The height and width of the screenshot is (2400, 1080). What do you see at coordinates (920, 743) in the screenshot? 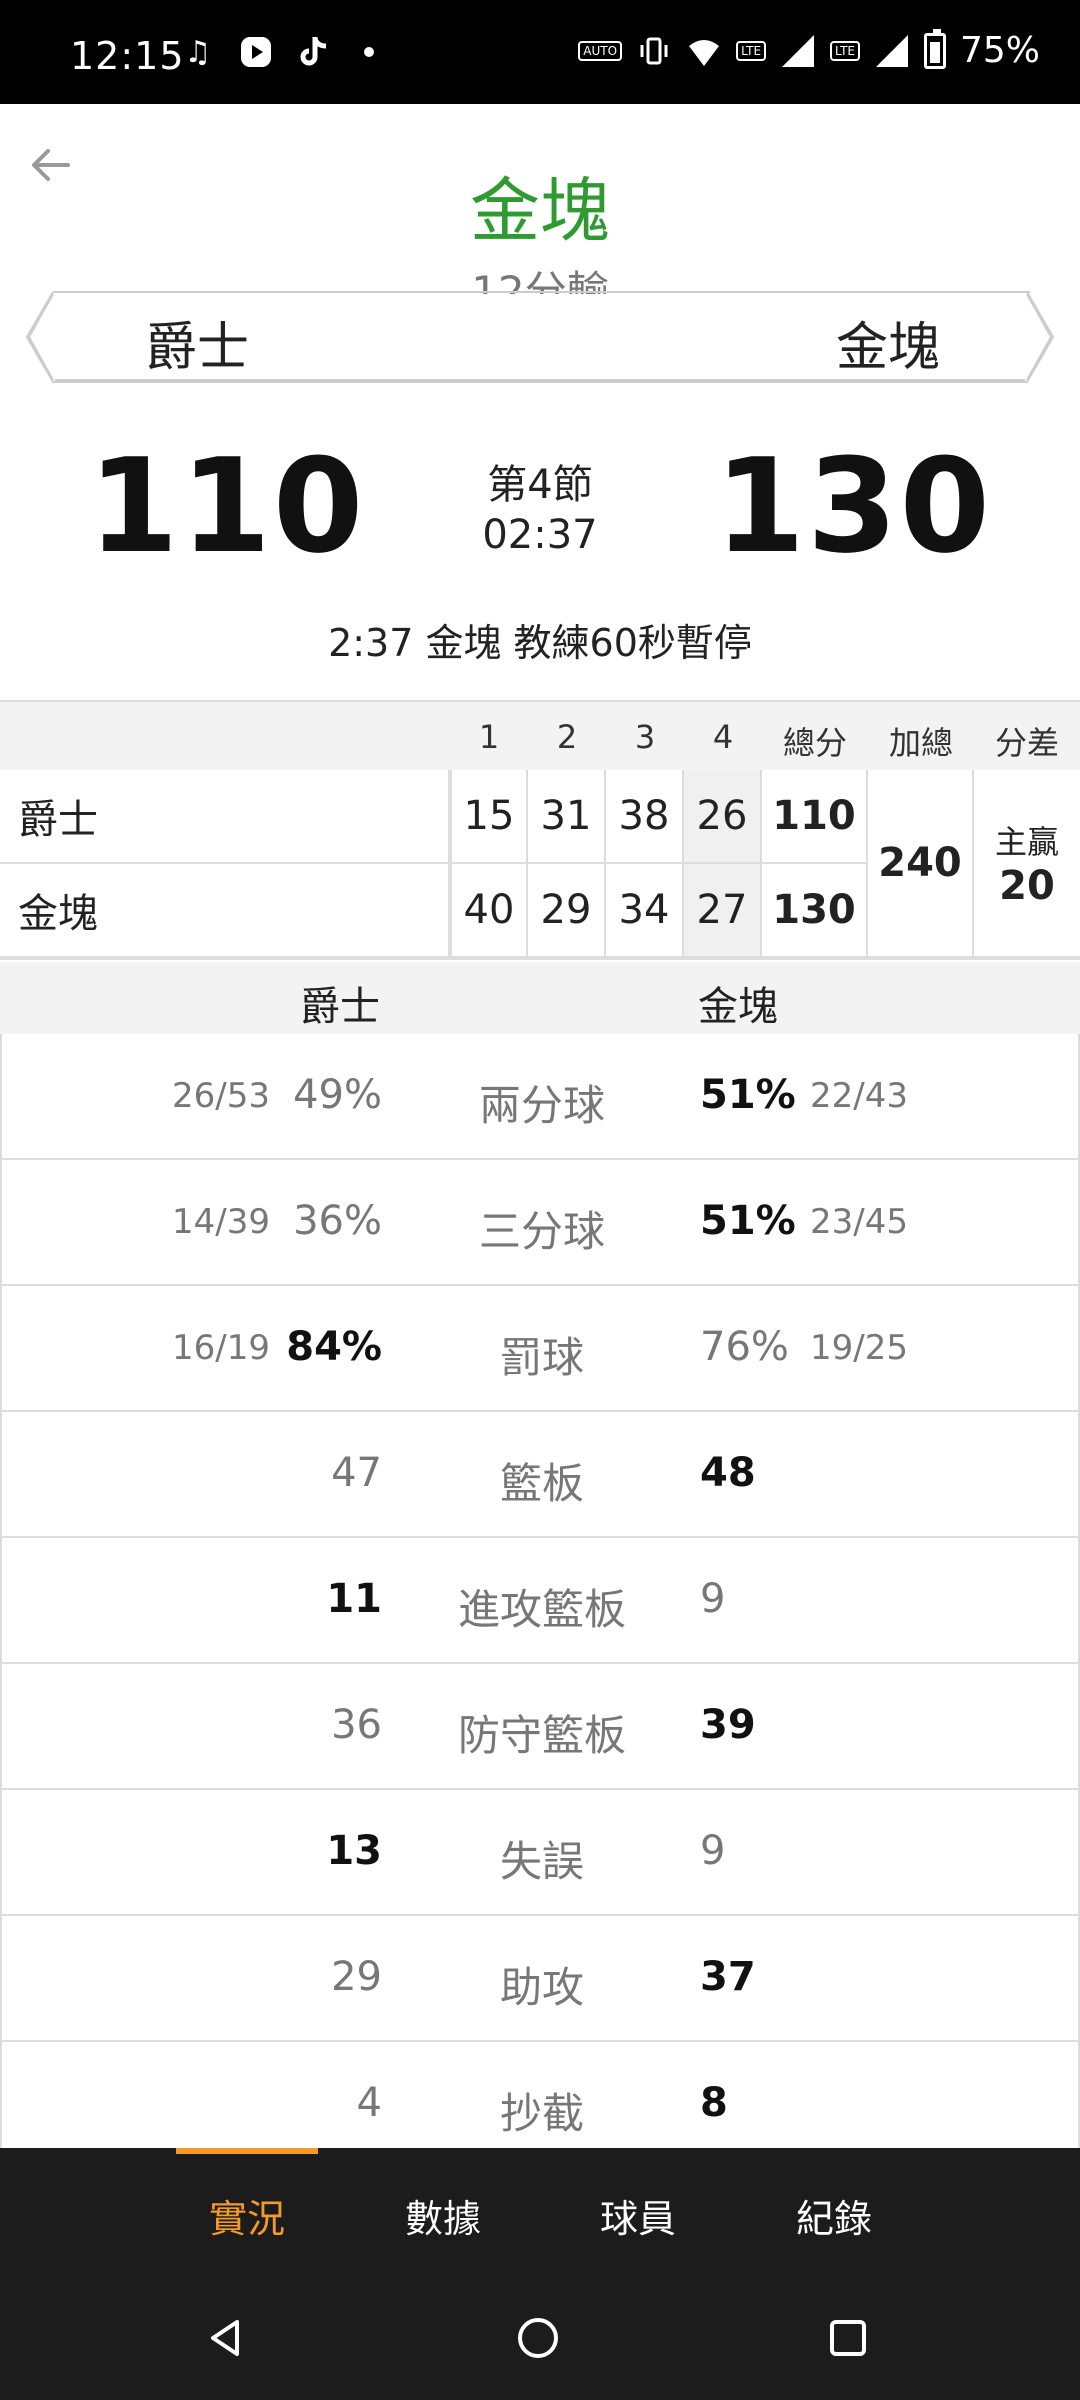
I see `header-combined: 加總` at bounding box center [920, 743].